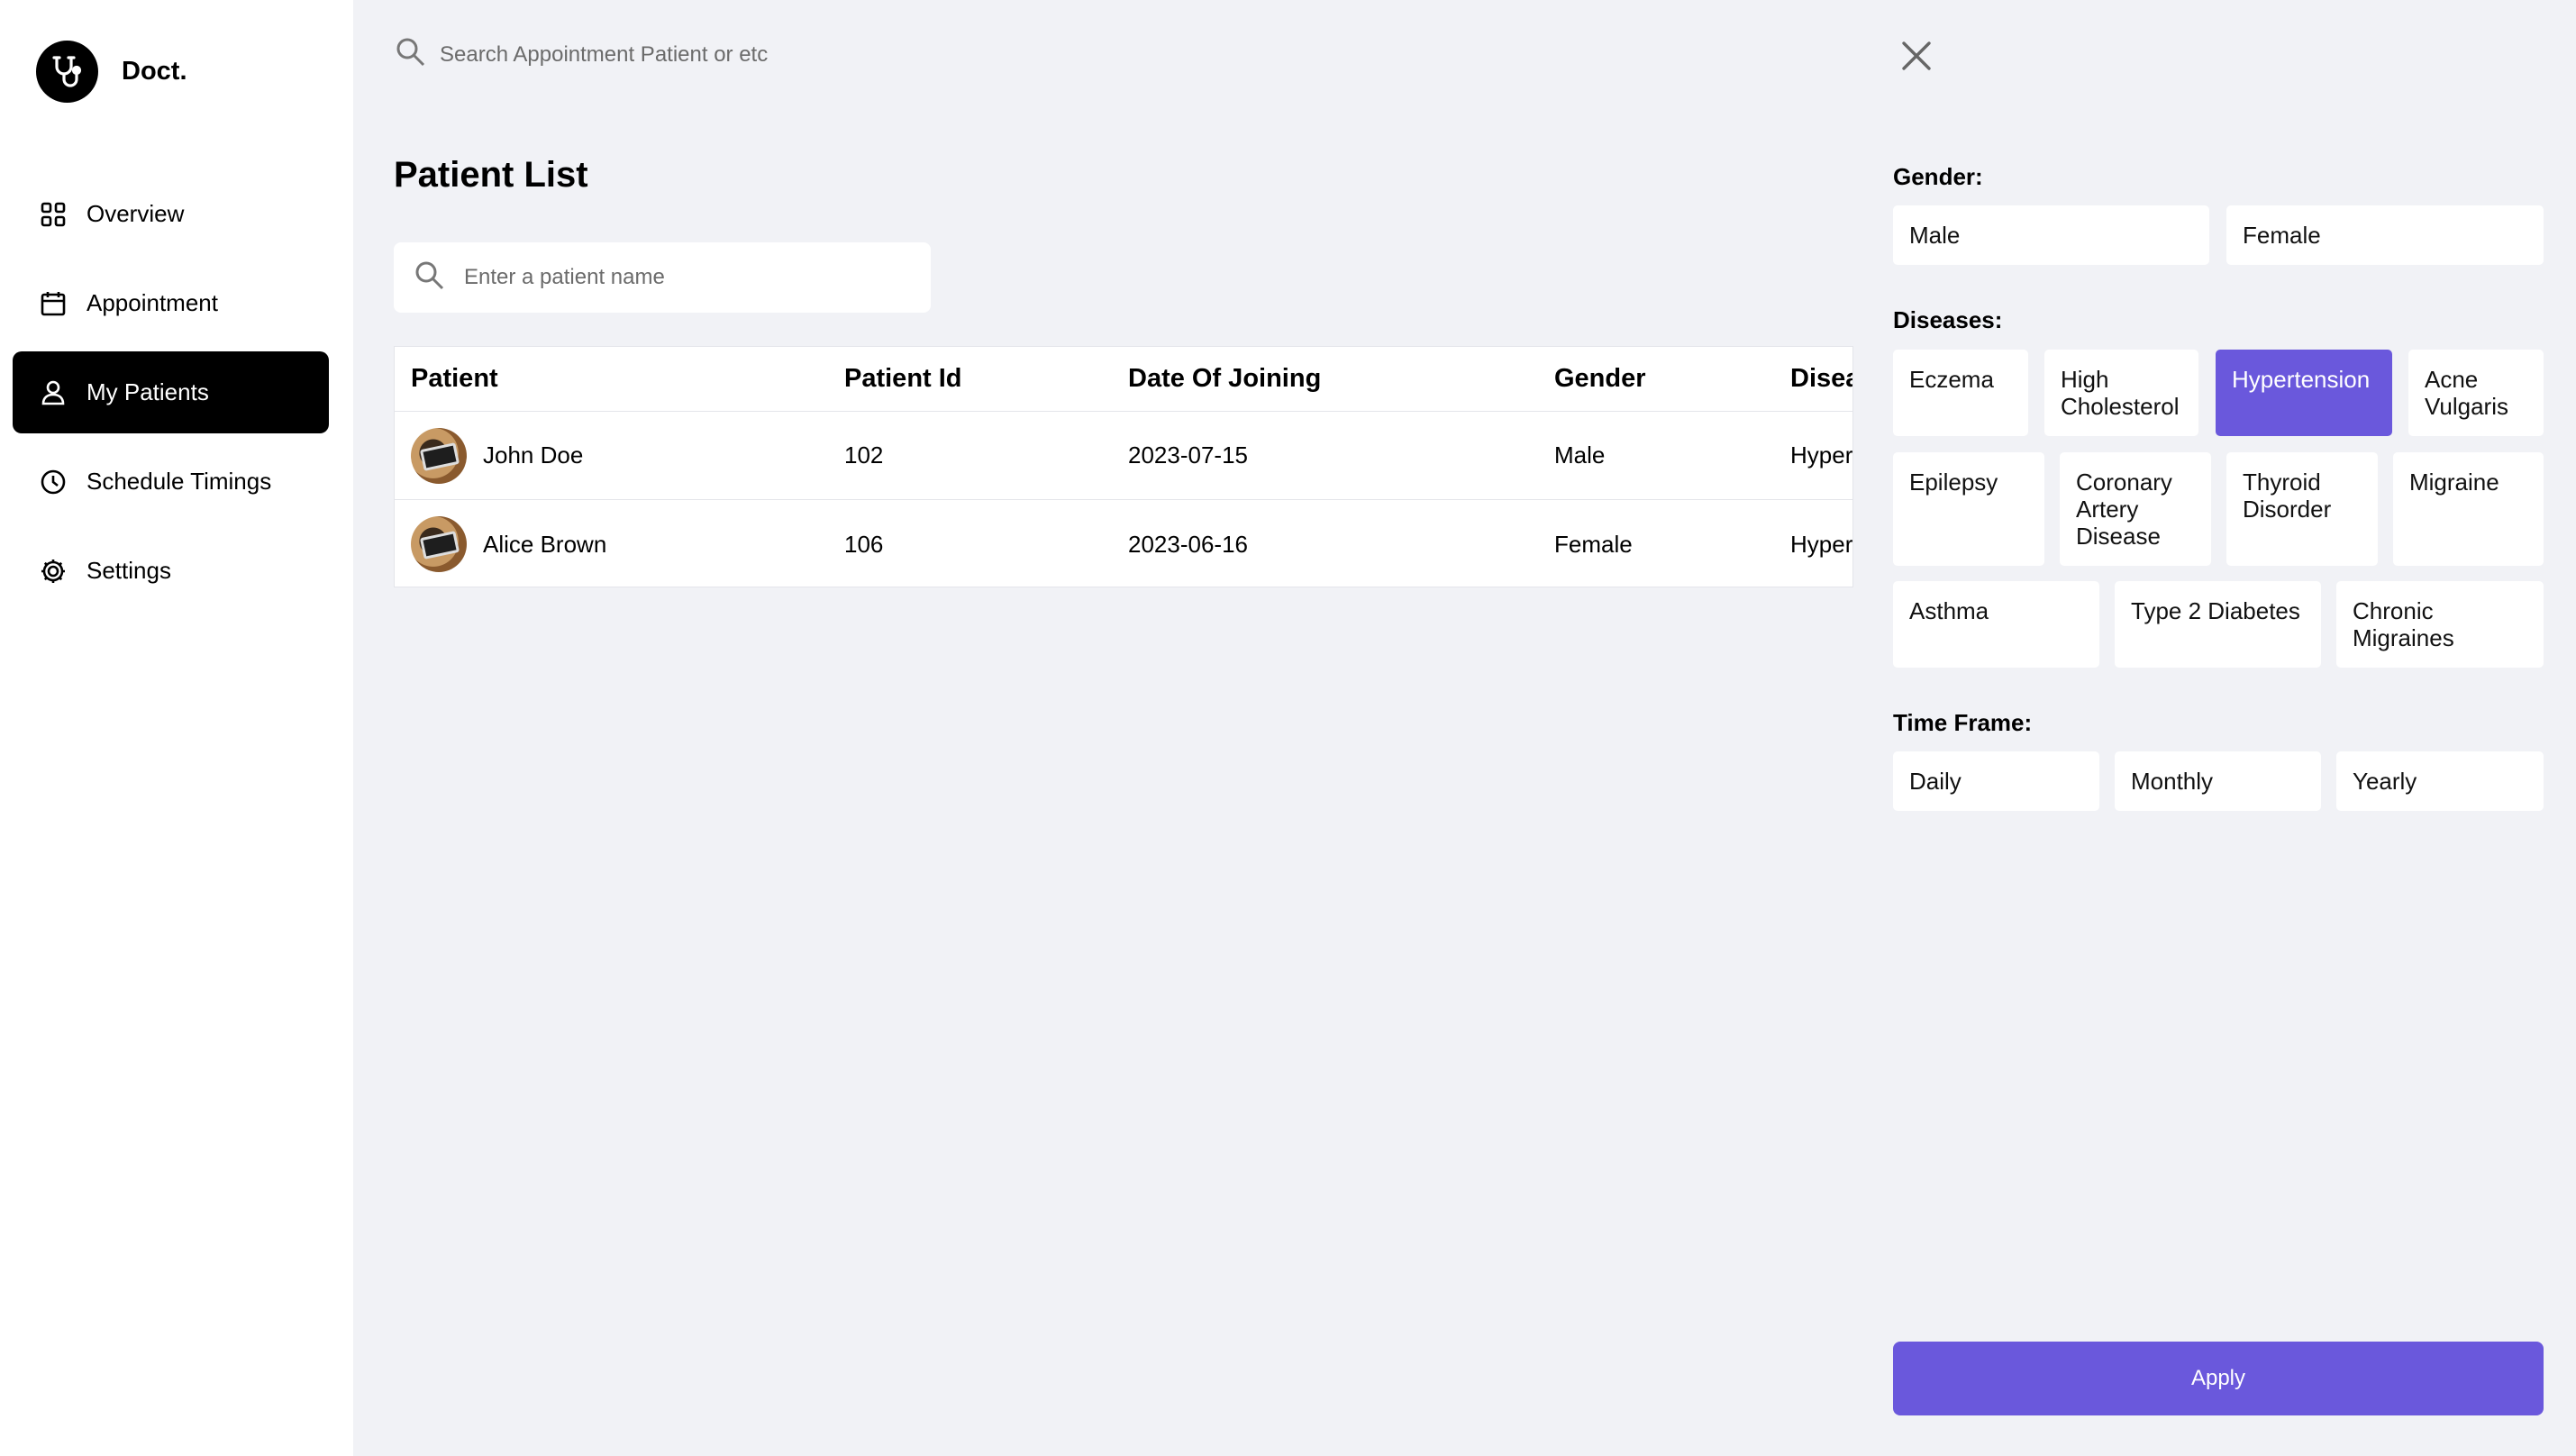 Image resolution: width=2576 pixels, height=1456 pixels. What do you see at coordinates (545, 544) in the screenshot?
I see `patient-name: Alice Brown` at bounding box center [545, 544].